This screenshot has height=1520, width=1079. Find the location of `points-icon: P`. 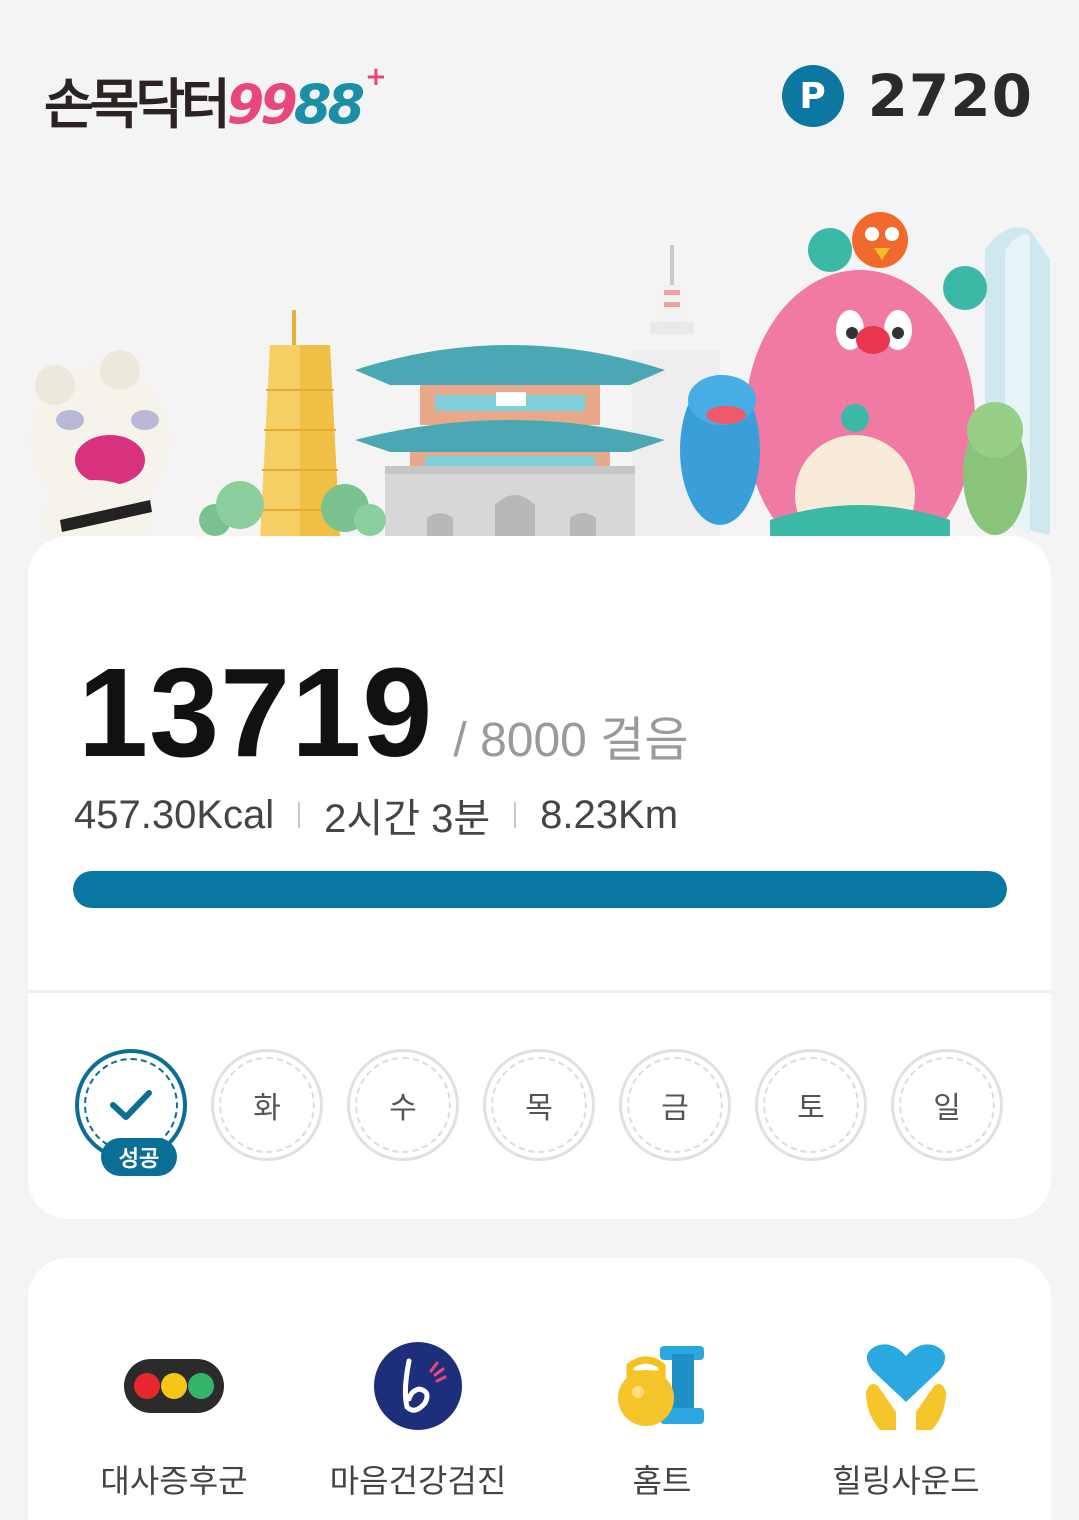

points-icon: P is located at coordinates (812, 96).